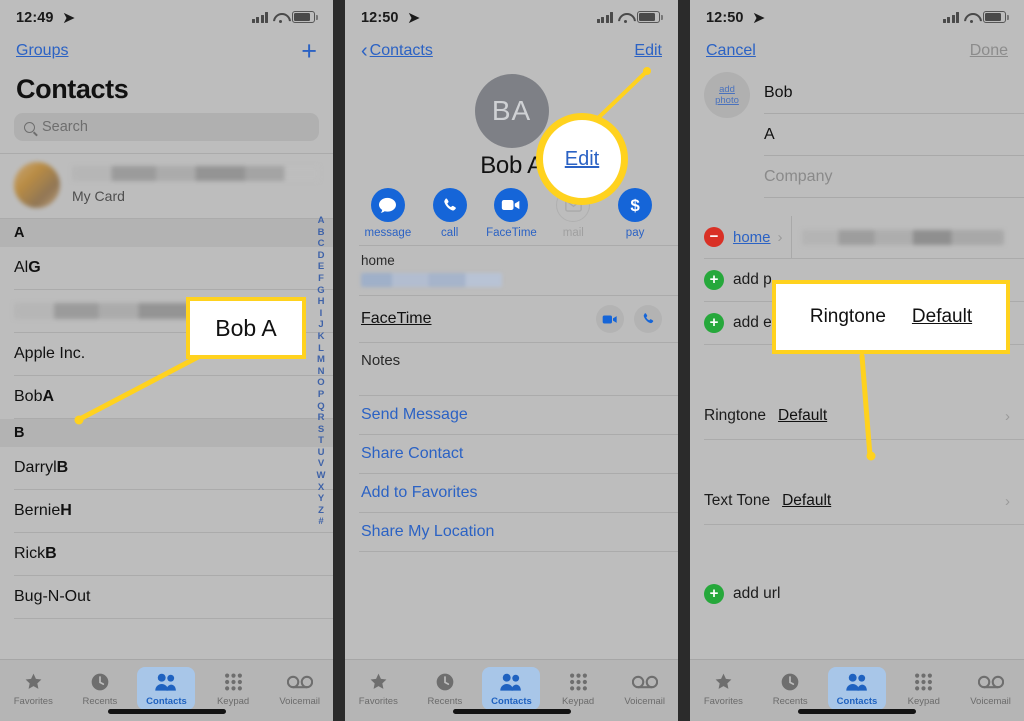 This screenshot has width=1024, height=721. I want to click on alpha-index-letter: P, so click(321, 395).